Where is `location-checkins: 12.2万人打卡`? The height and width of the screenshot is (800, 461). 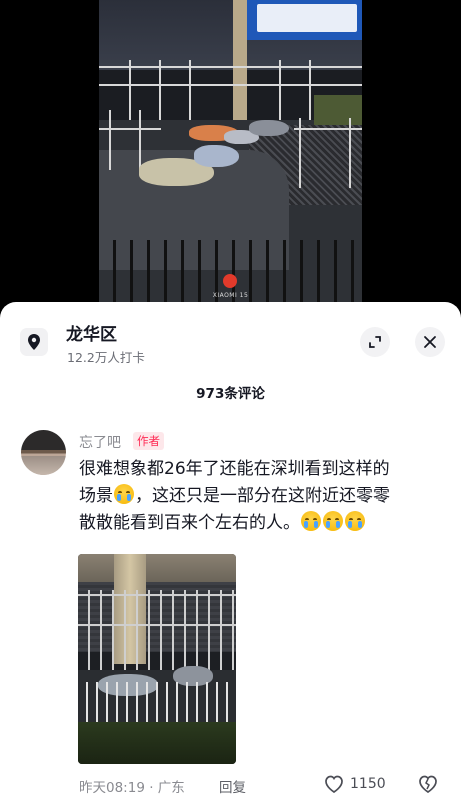 location-checkins: 12.2万人打卡 is located at coordinates (106, 357).